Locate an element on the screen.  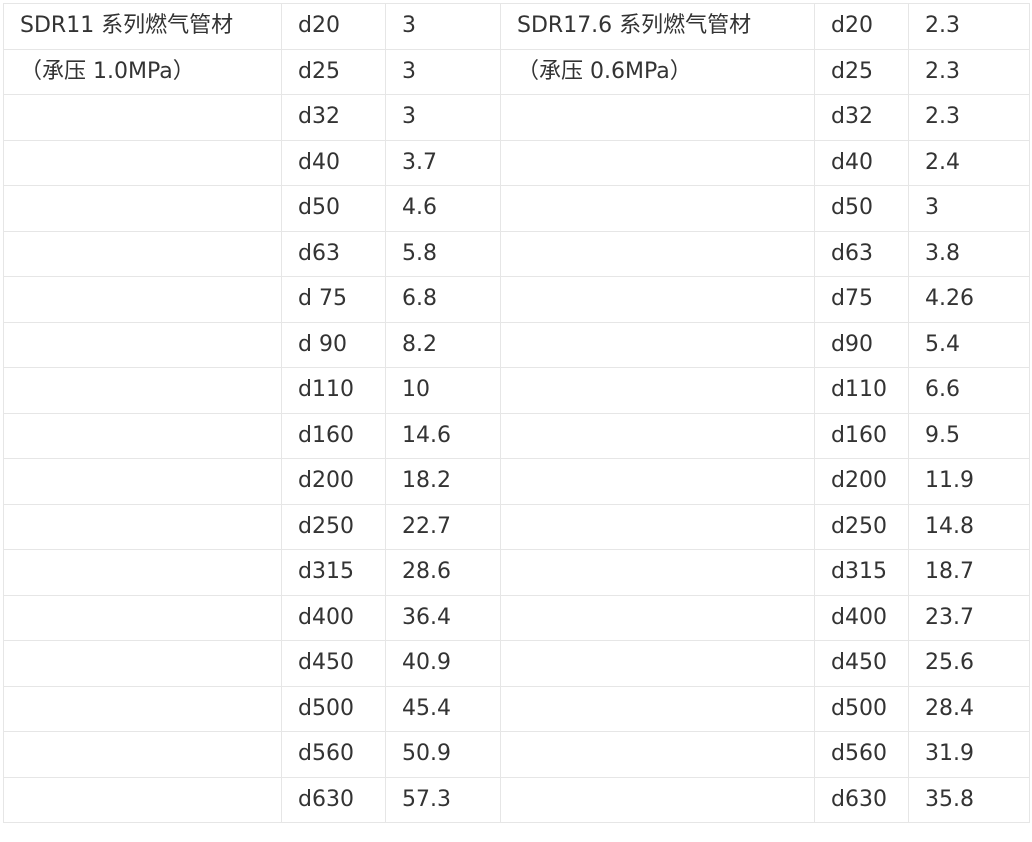
thickness-cell: 18.2 is located at coordinates (443, 481).